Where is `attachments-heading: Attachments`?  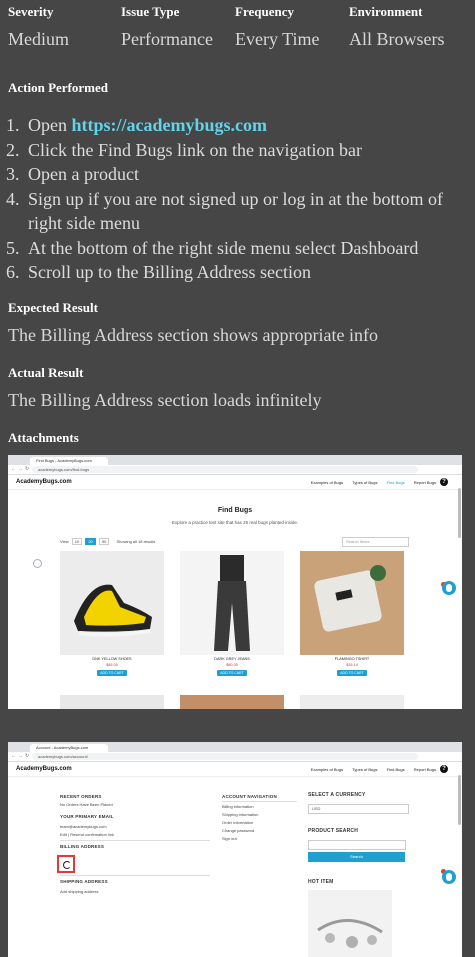 attachments-heading: Attachments is located at coordinates (43, 437).